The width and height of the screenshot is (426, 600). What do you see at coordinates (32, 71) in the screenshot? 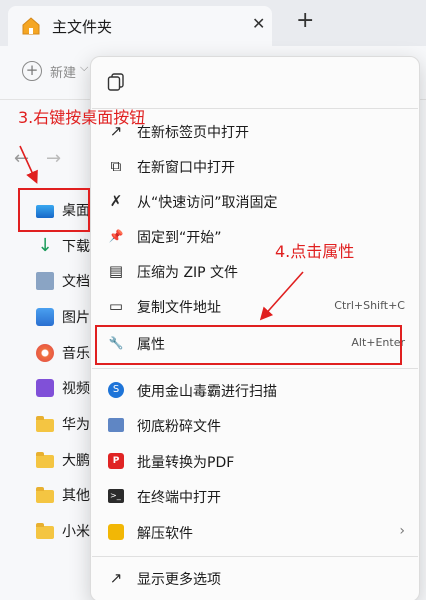
I see `new-icon: +` at bounding box center [32, 71].